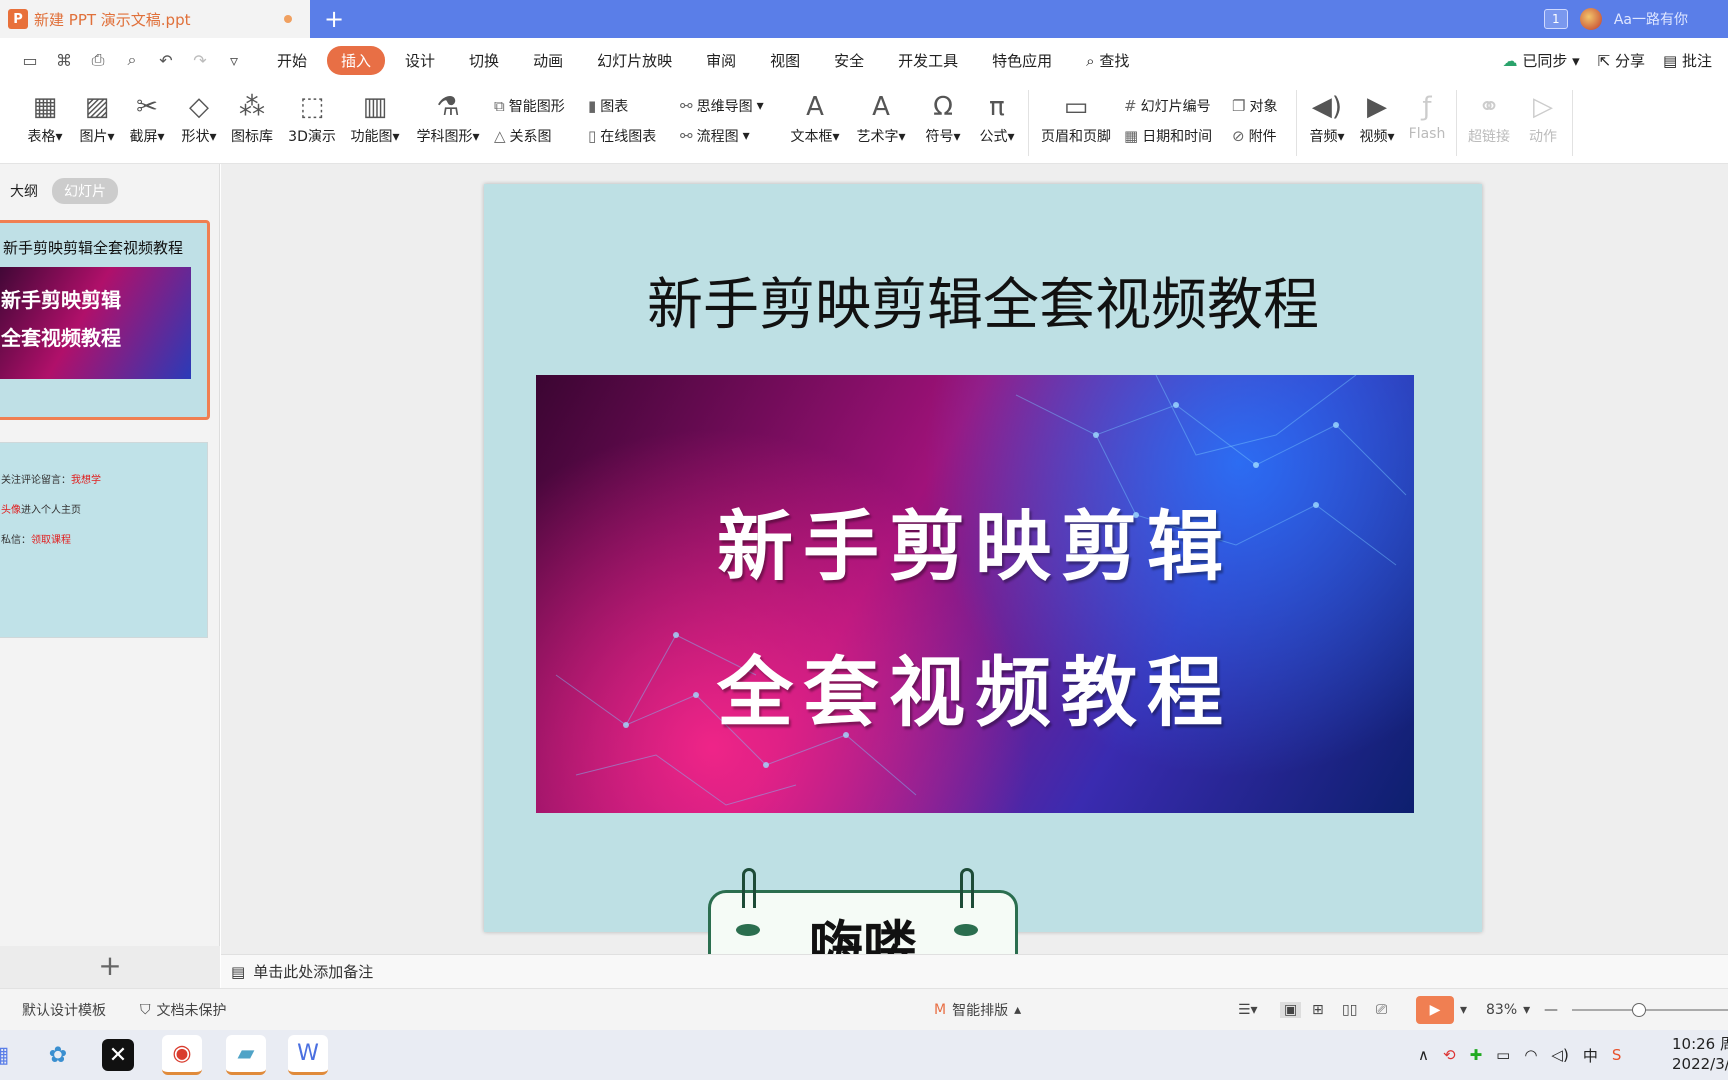  I want to click on smart-layout-button: M 智能排版 ▴, so click(977, 1010).